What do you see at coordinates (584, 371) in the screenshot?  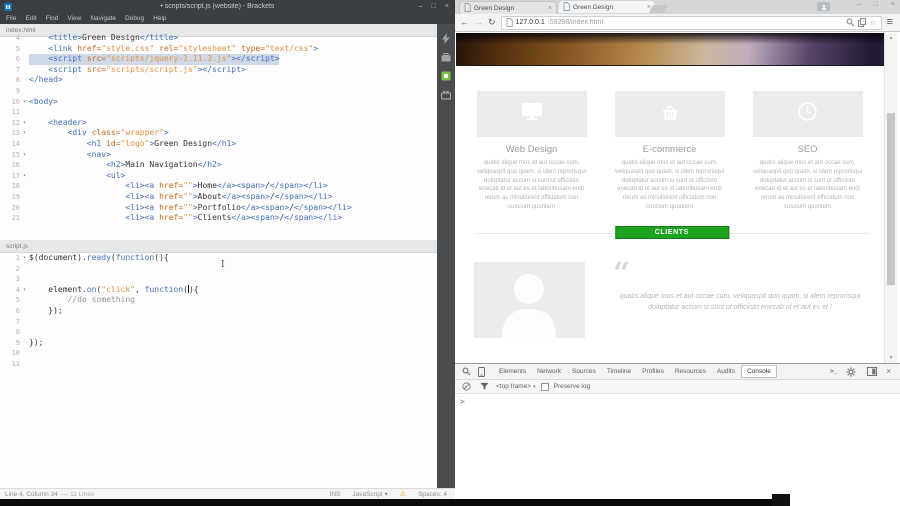 I see `devtools-tab-sources: Sources` at bounding box center [584, 371].